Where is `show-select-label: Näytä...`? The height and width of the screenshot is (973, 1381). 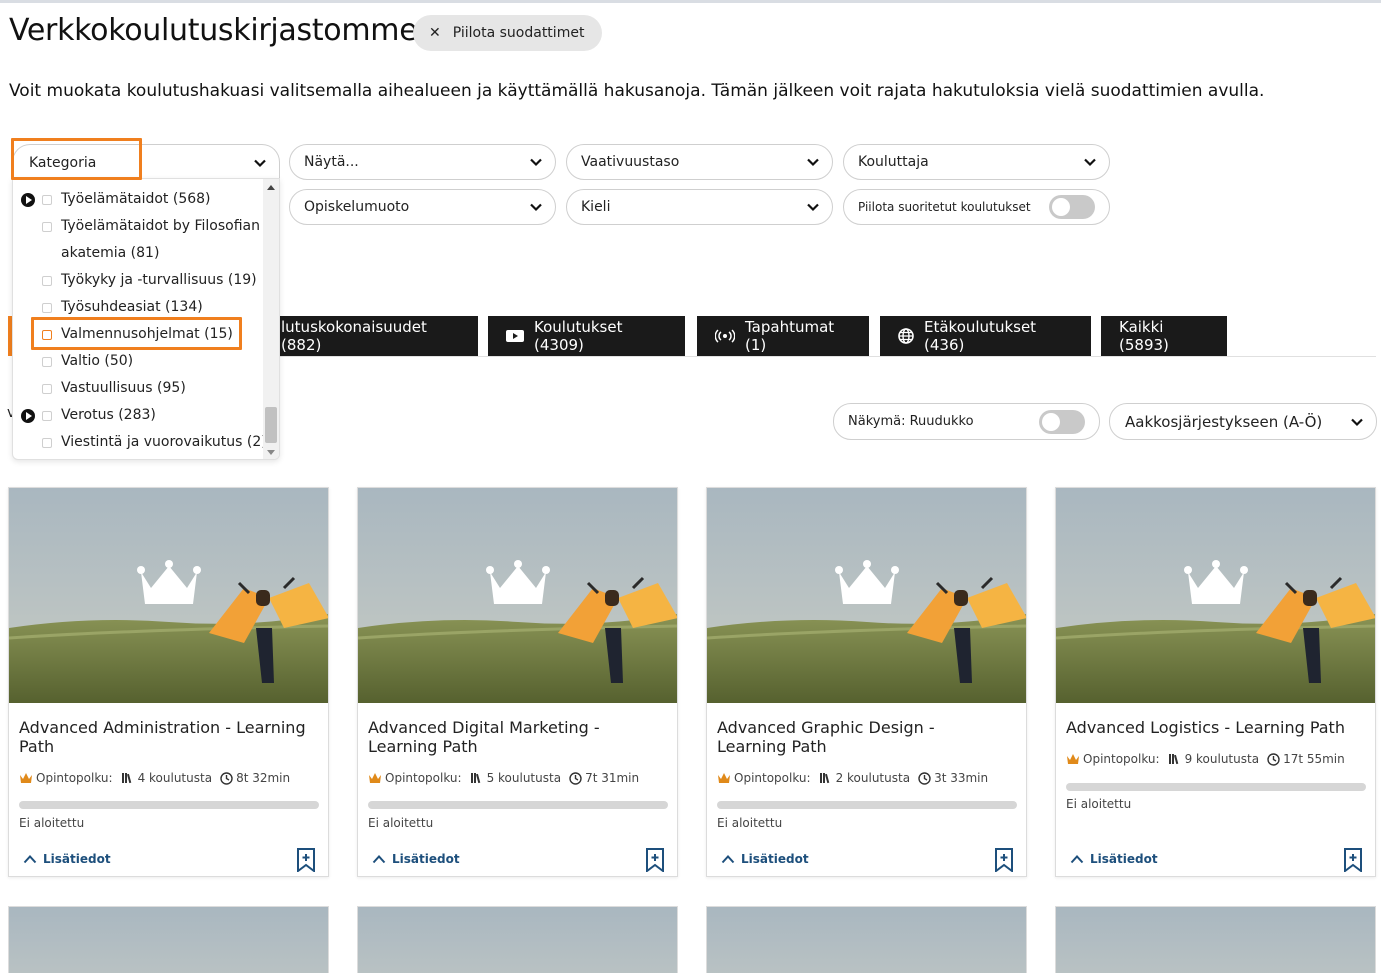 show-select-label: Näytä... is located at coordinates (331, 162).